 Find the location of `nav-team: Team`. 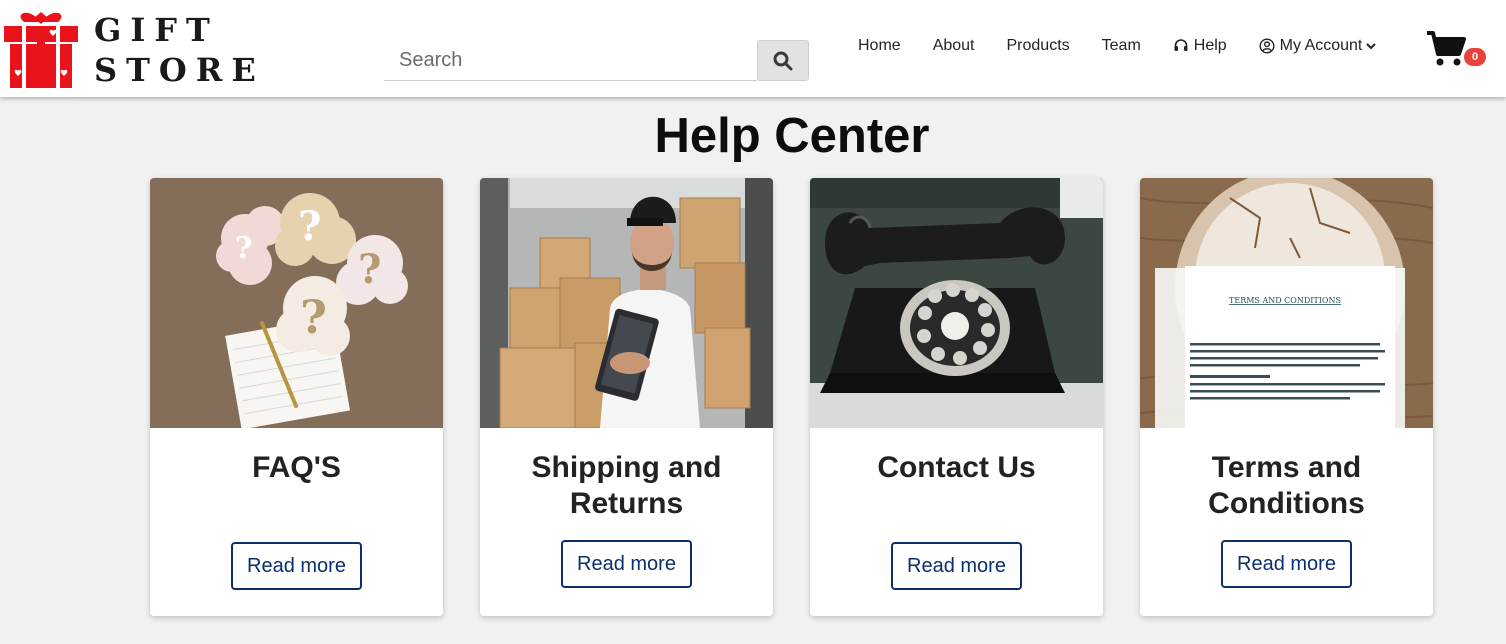

nav-team: Team is located at coordinates (1121, 46).